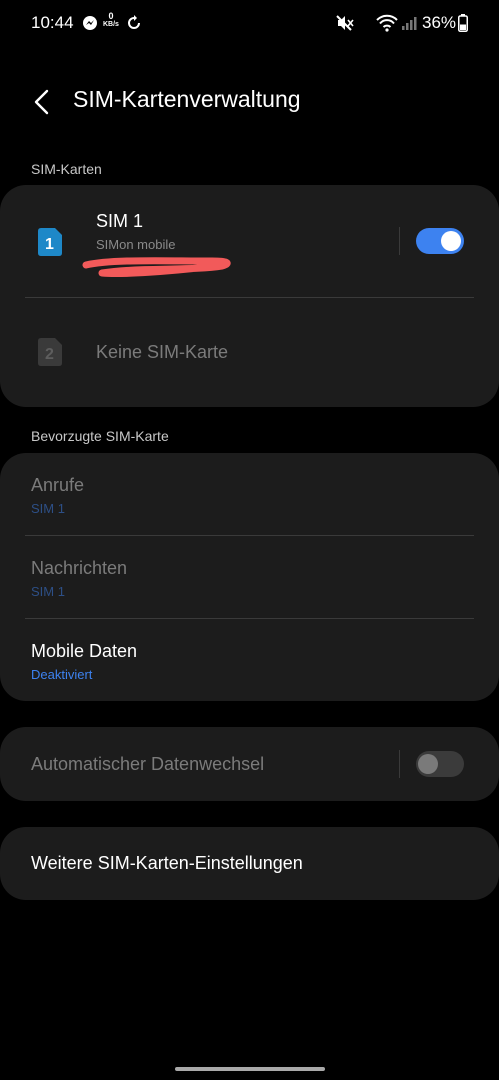 Image resolution: width=499 pixels, height=1080 pixels. I want to click on network-speed-unit: KB/s, so click(111, 24).